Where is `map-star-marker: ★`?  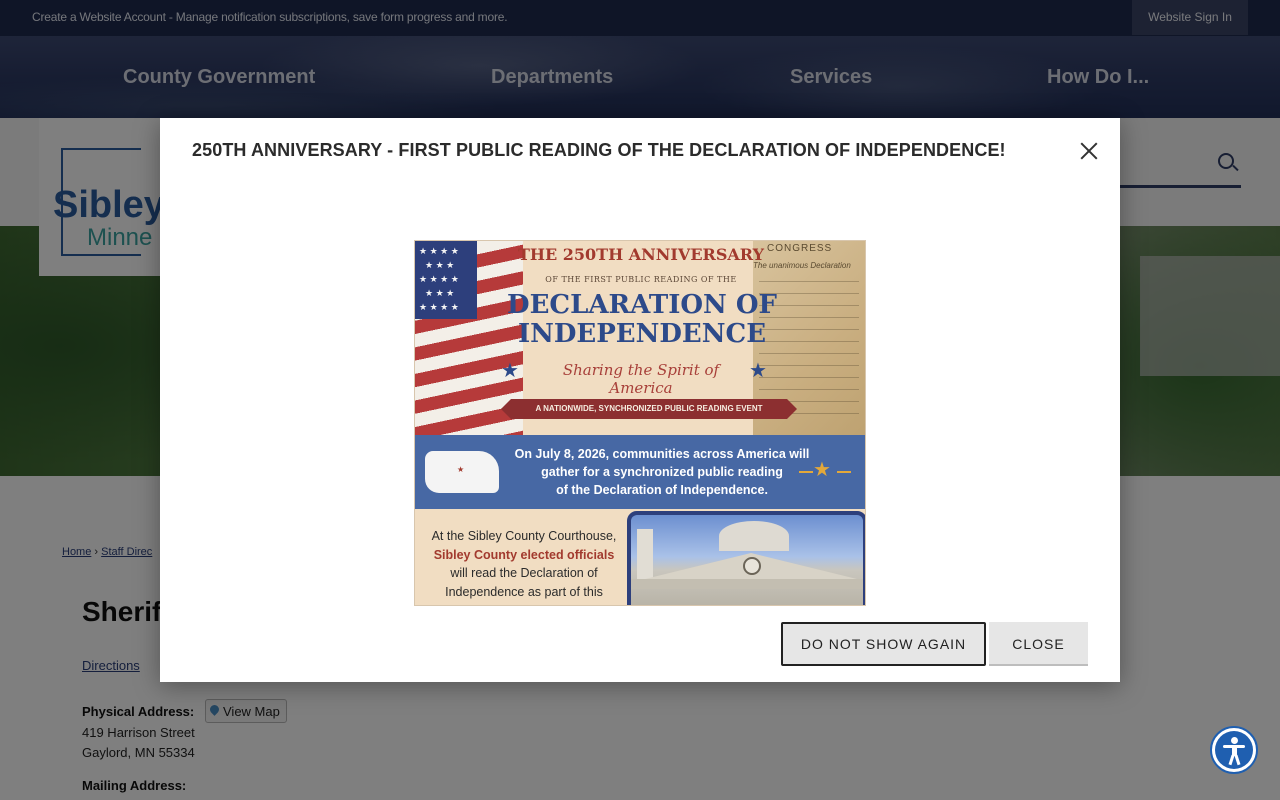
map-star-marker: ★ is located at coordinates (461, 469).